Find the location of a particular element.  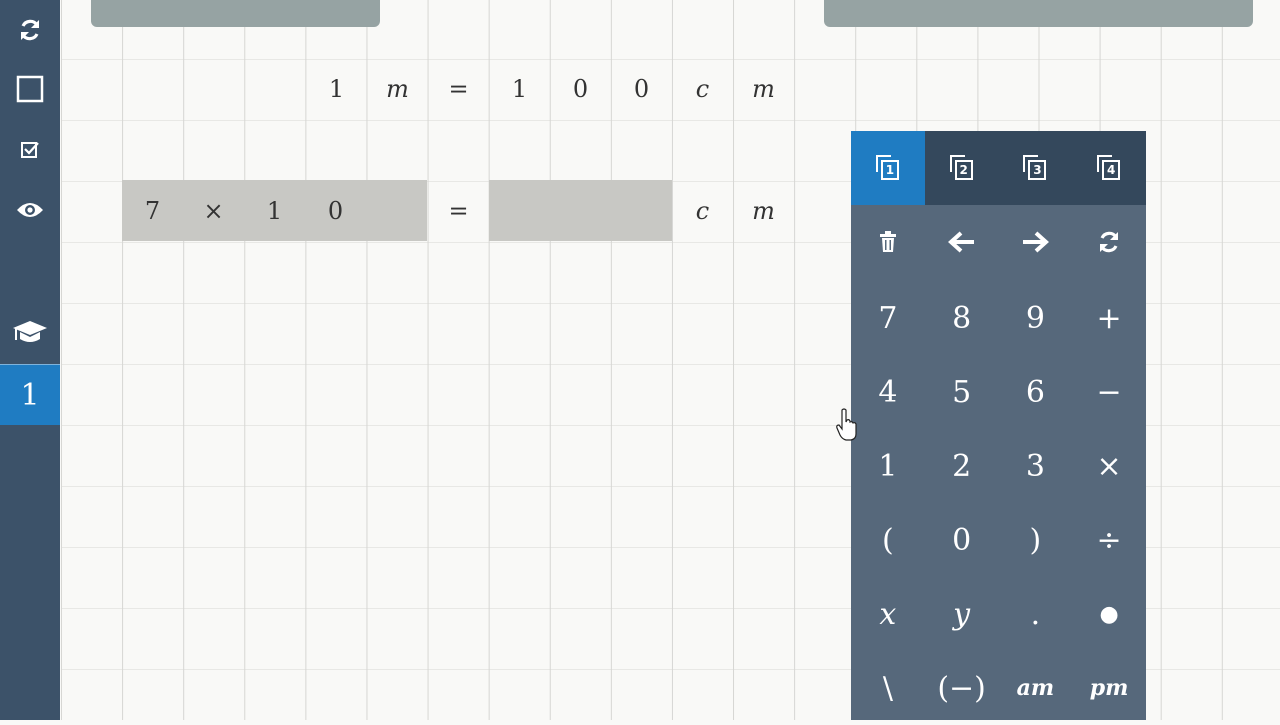

key-label: ● is located at coordinates (1109, 614).